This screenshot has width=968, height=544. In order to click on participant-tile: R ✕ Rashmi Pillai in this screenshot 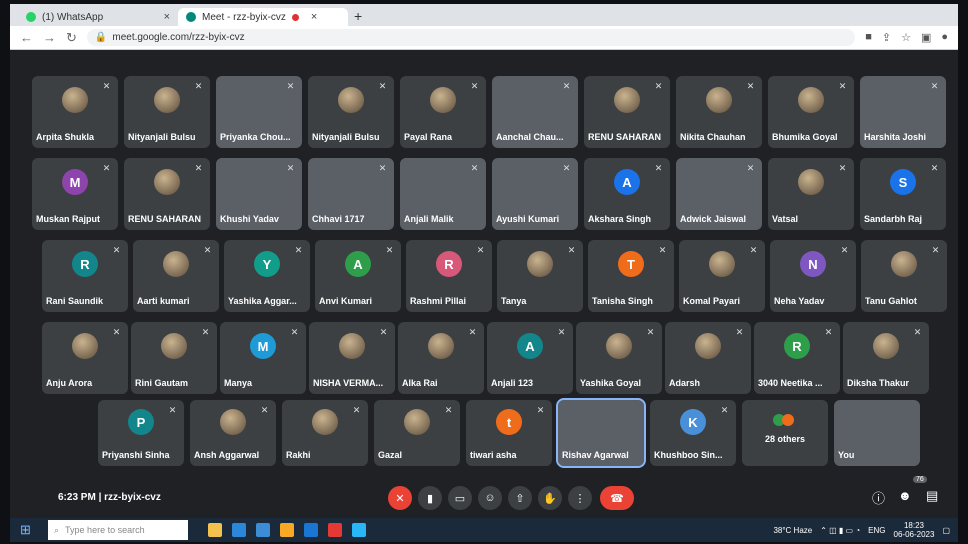, I will do `click(449, 276)`.